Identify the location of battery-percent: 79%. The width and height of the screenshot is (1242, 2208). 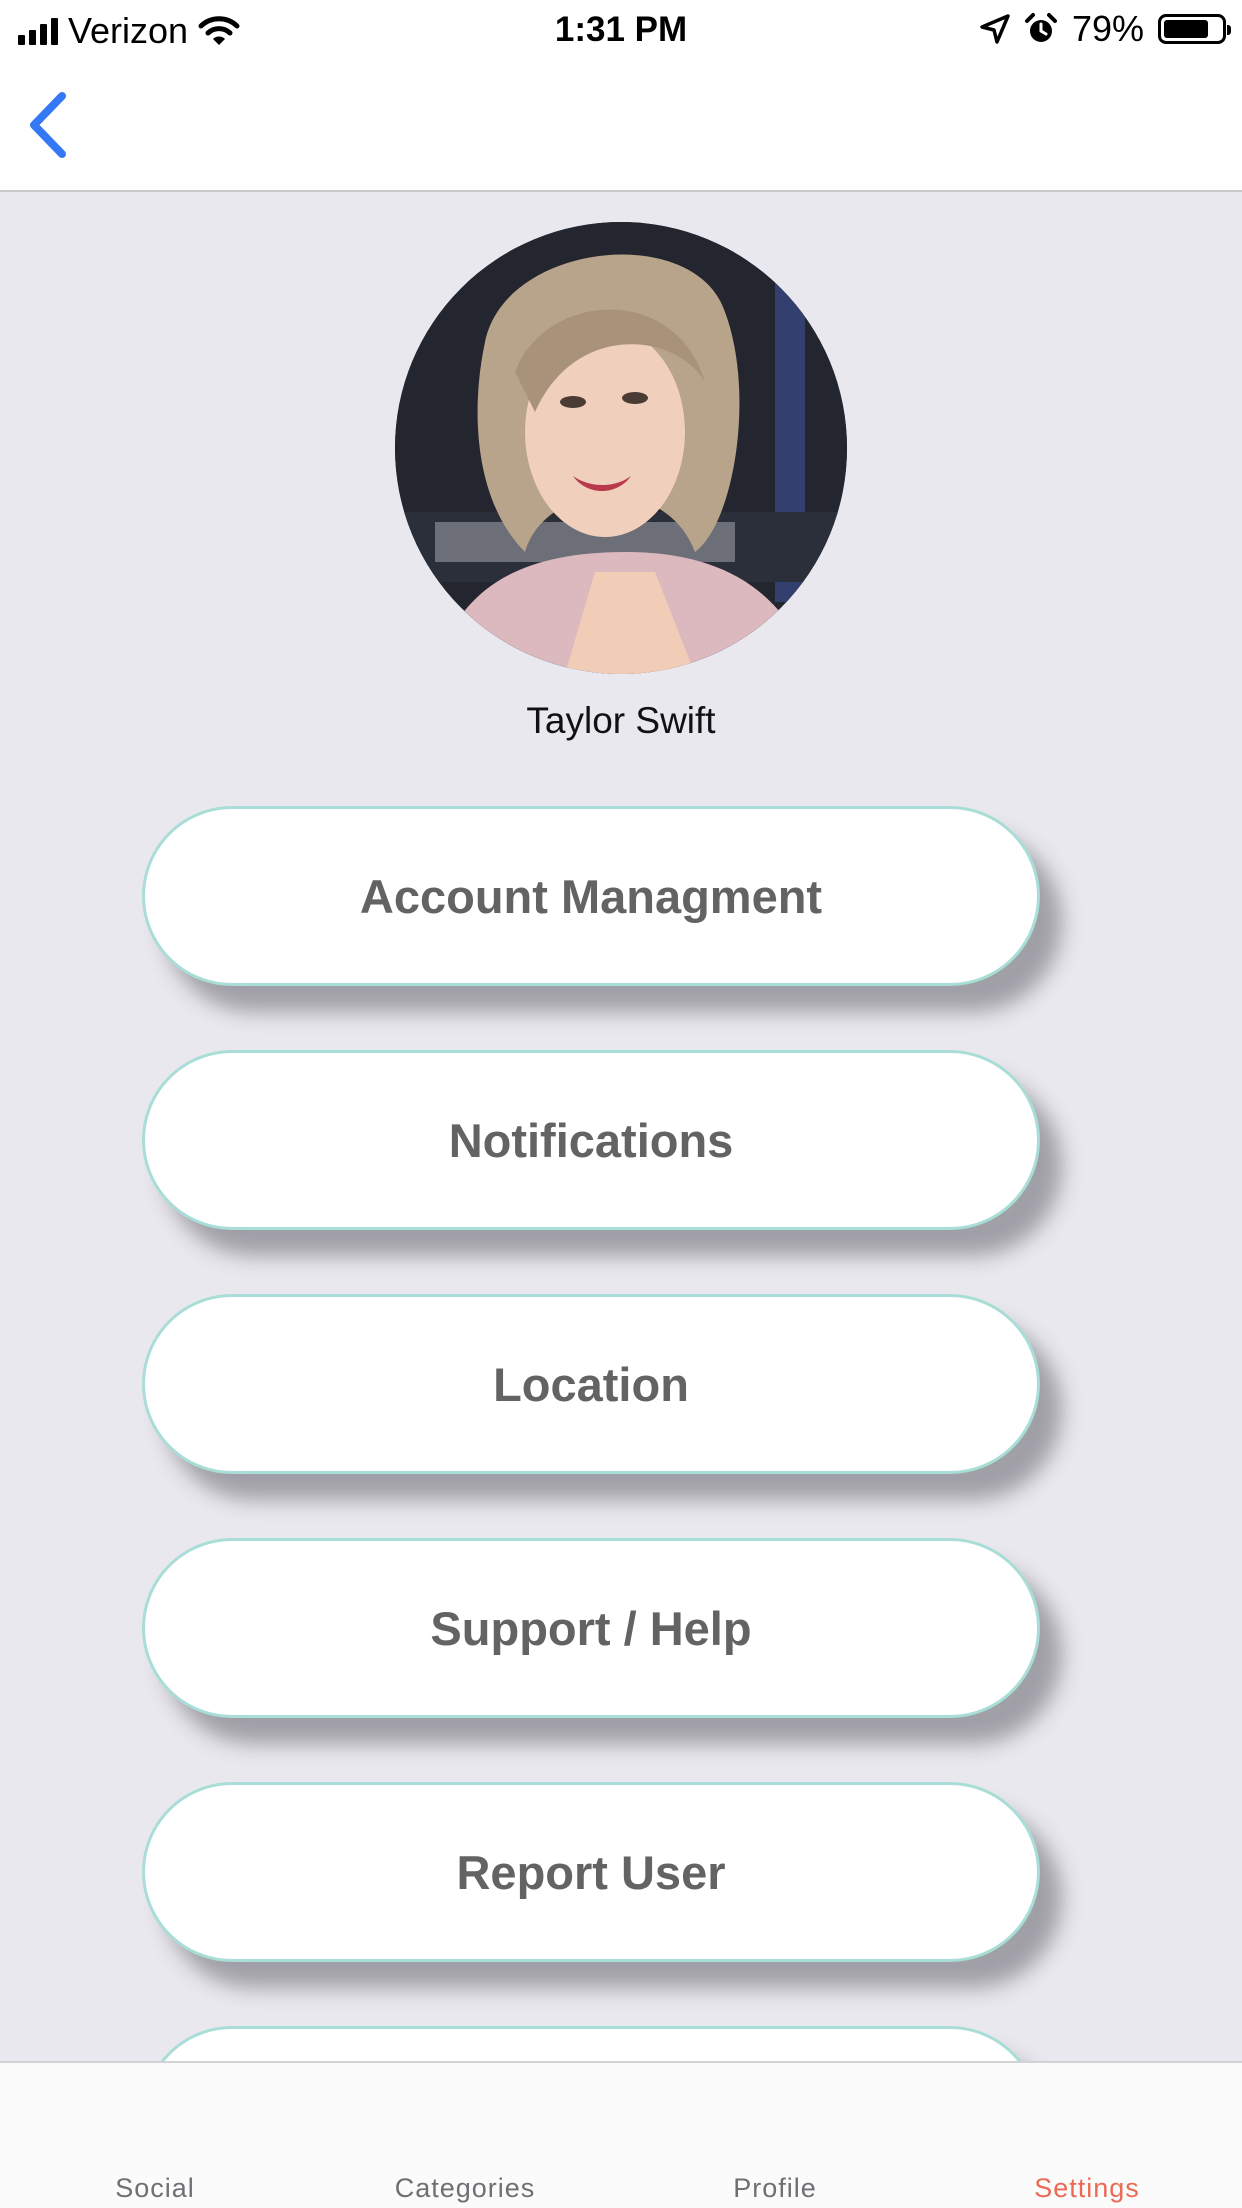
(1107, 28).